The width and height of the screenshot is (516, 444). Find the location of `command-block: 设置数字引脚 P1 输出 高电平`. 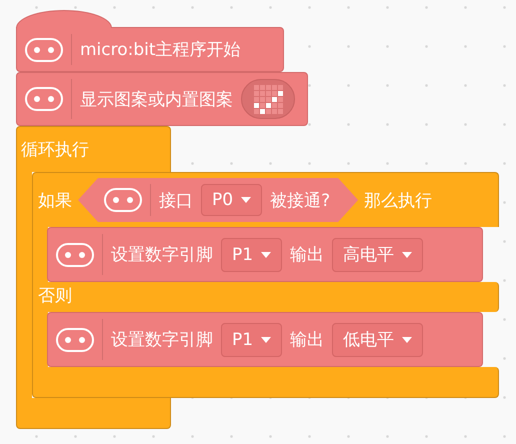

command-block: 设置数字引脚 P1 输出 高电平 is located at coordinates (265, 254).